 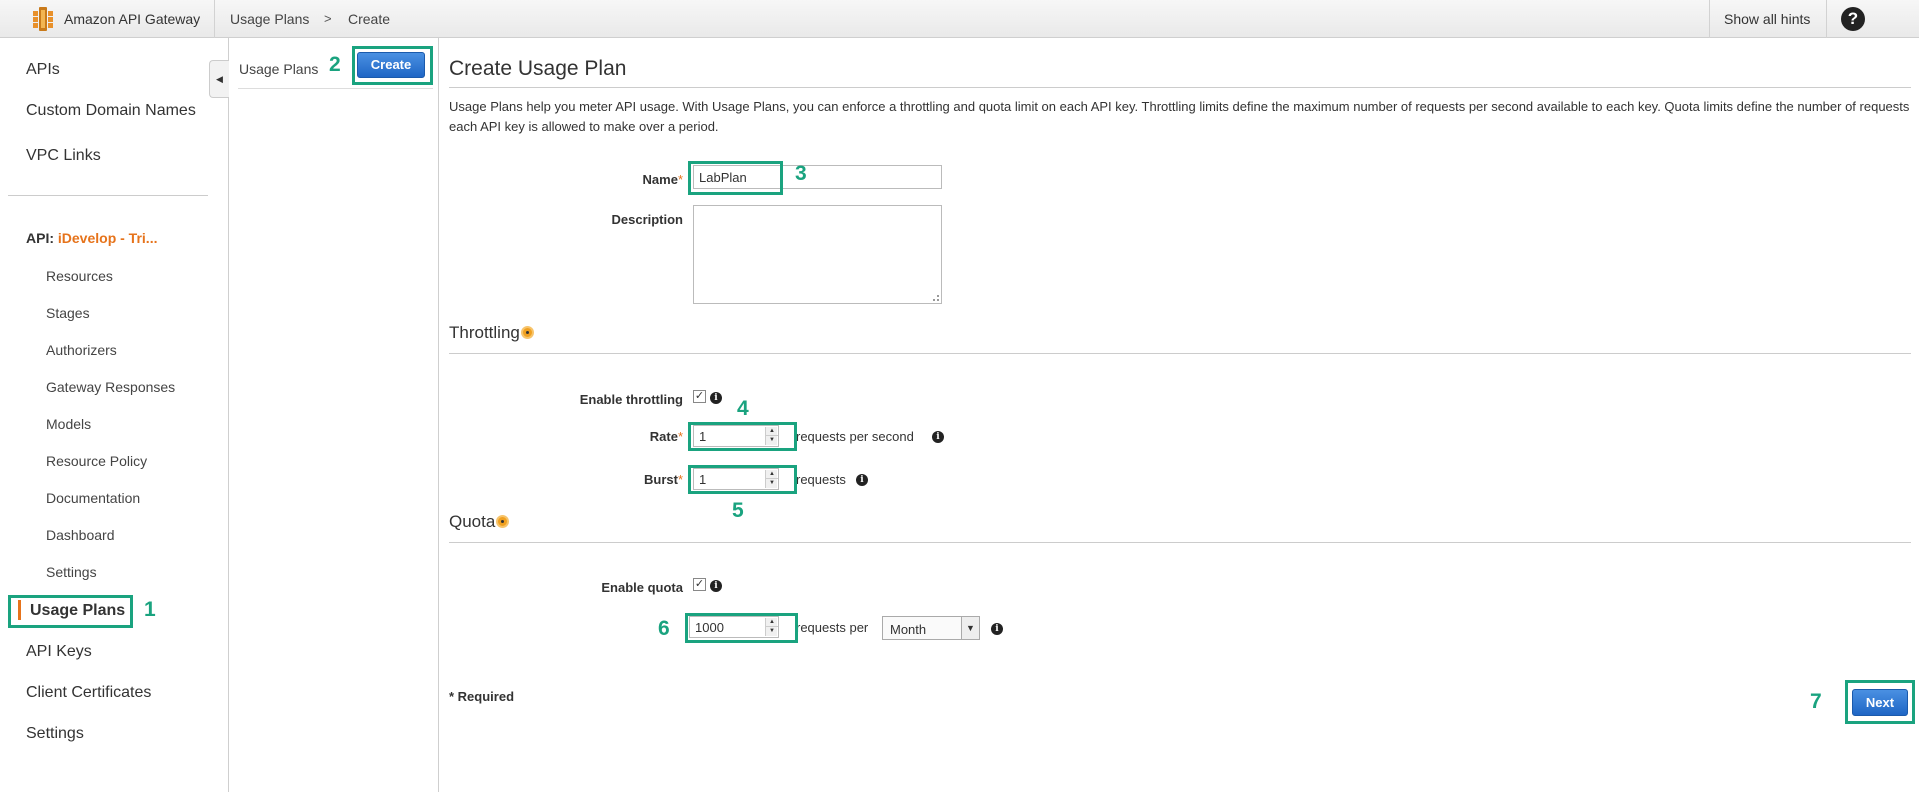 I want to click on help-icon: ?, so click(x=1853, y=19).